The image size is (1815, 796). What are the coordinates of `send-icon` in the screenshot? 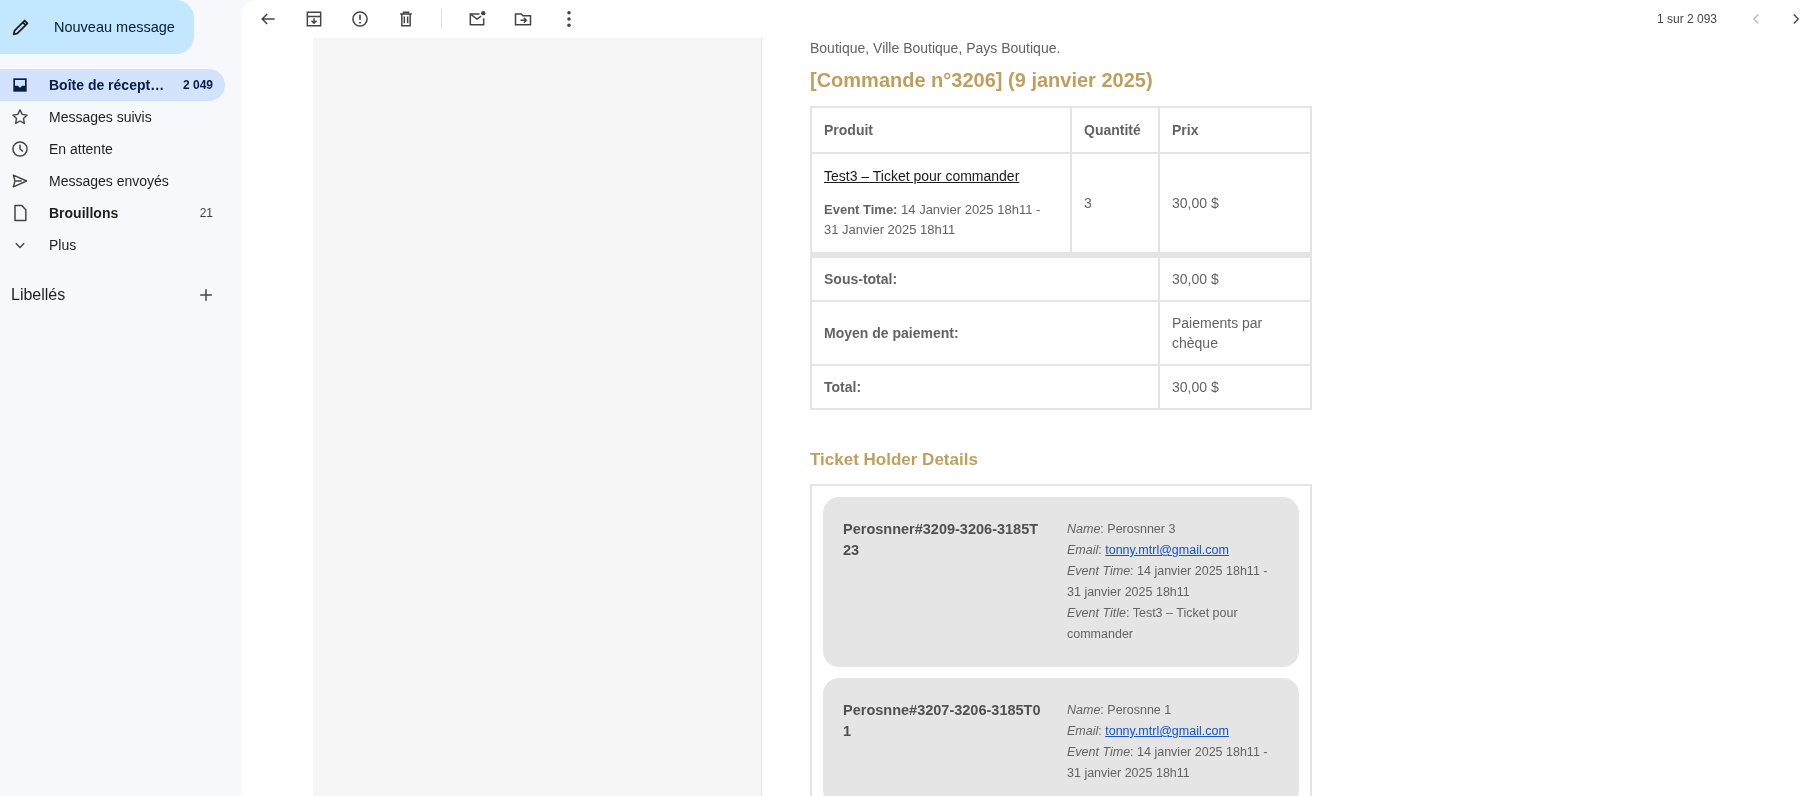 It's located at (20, 181).